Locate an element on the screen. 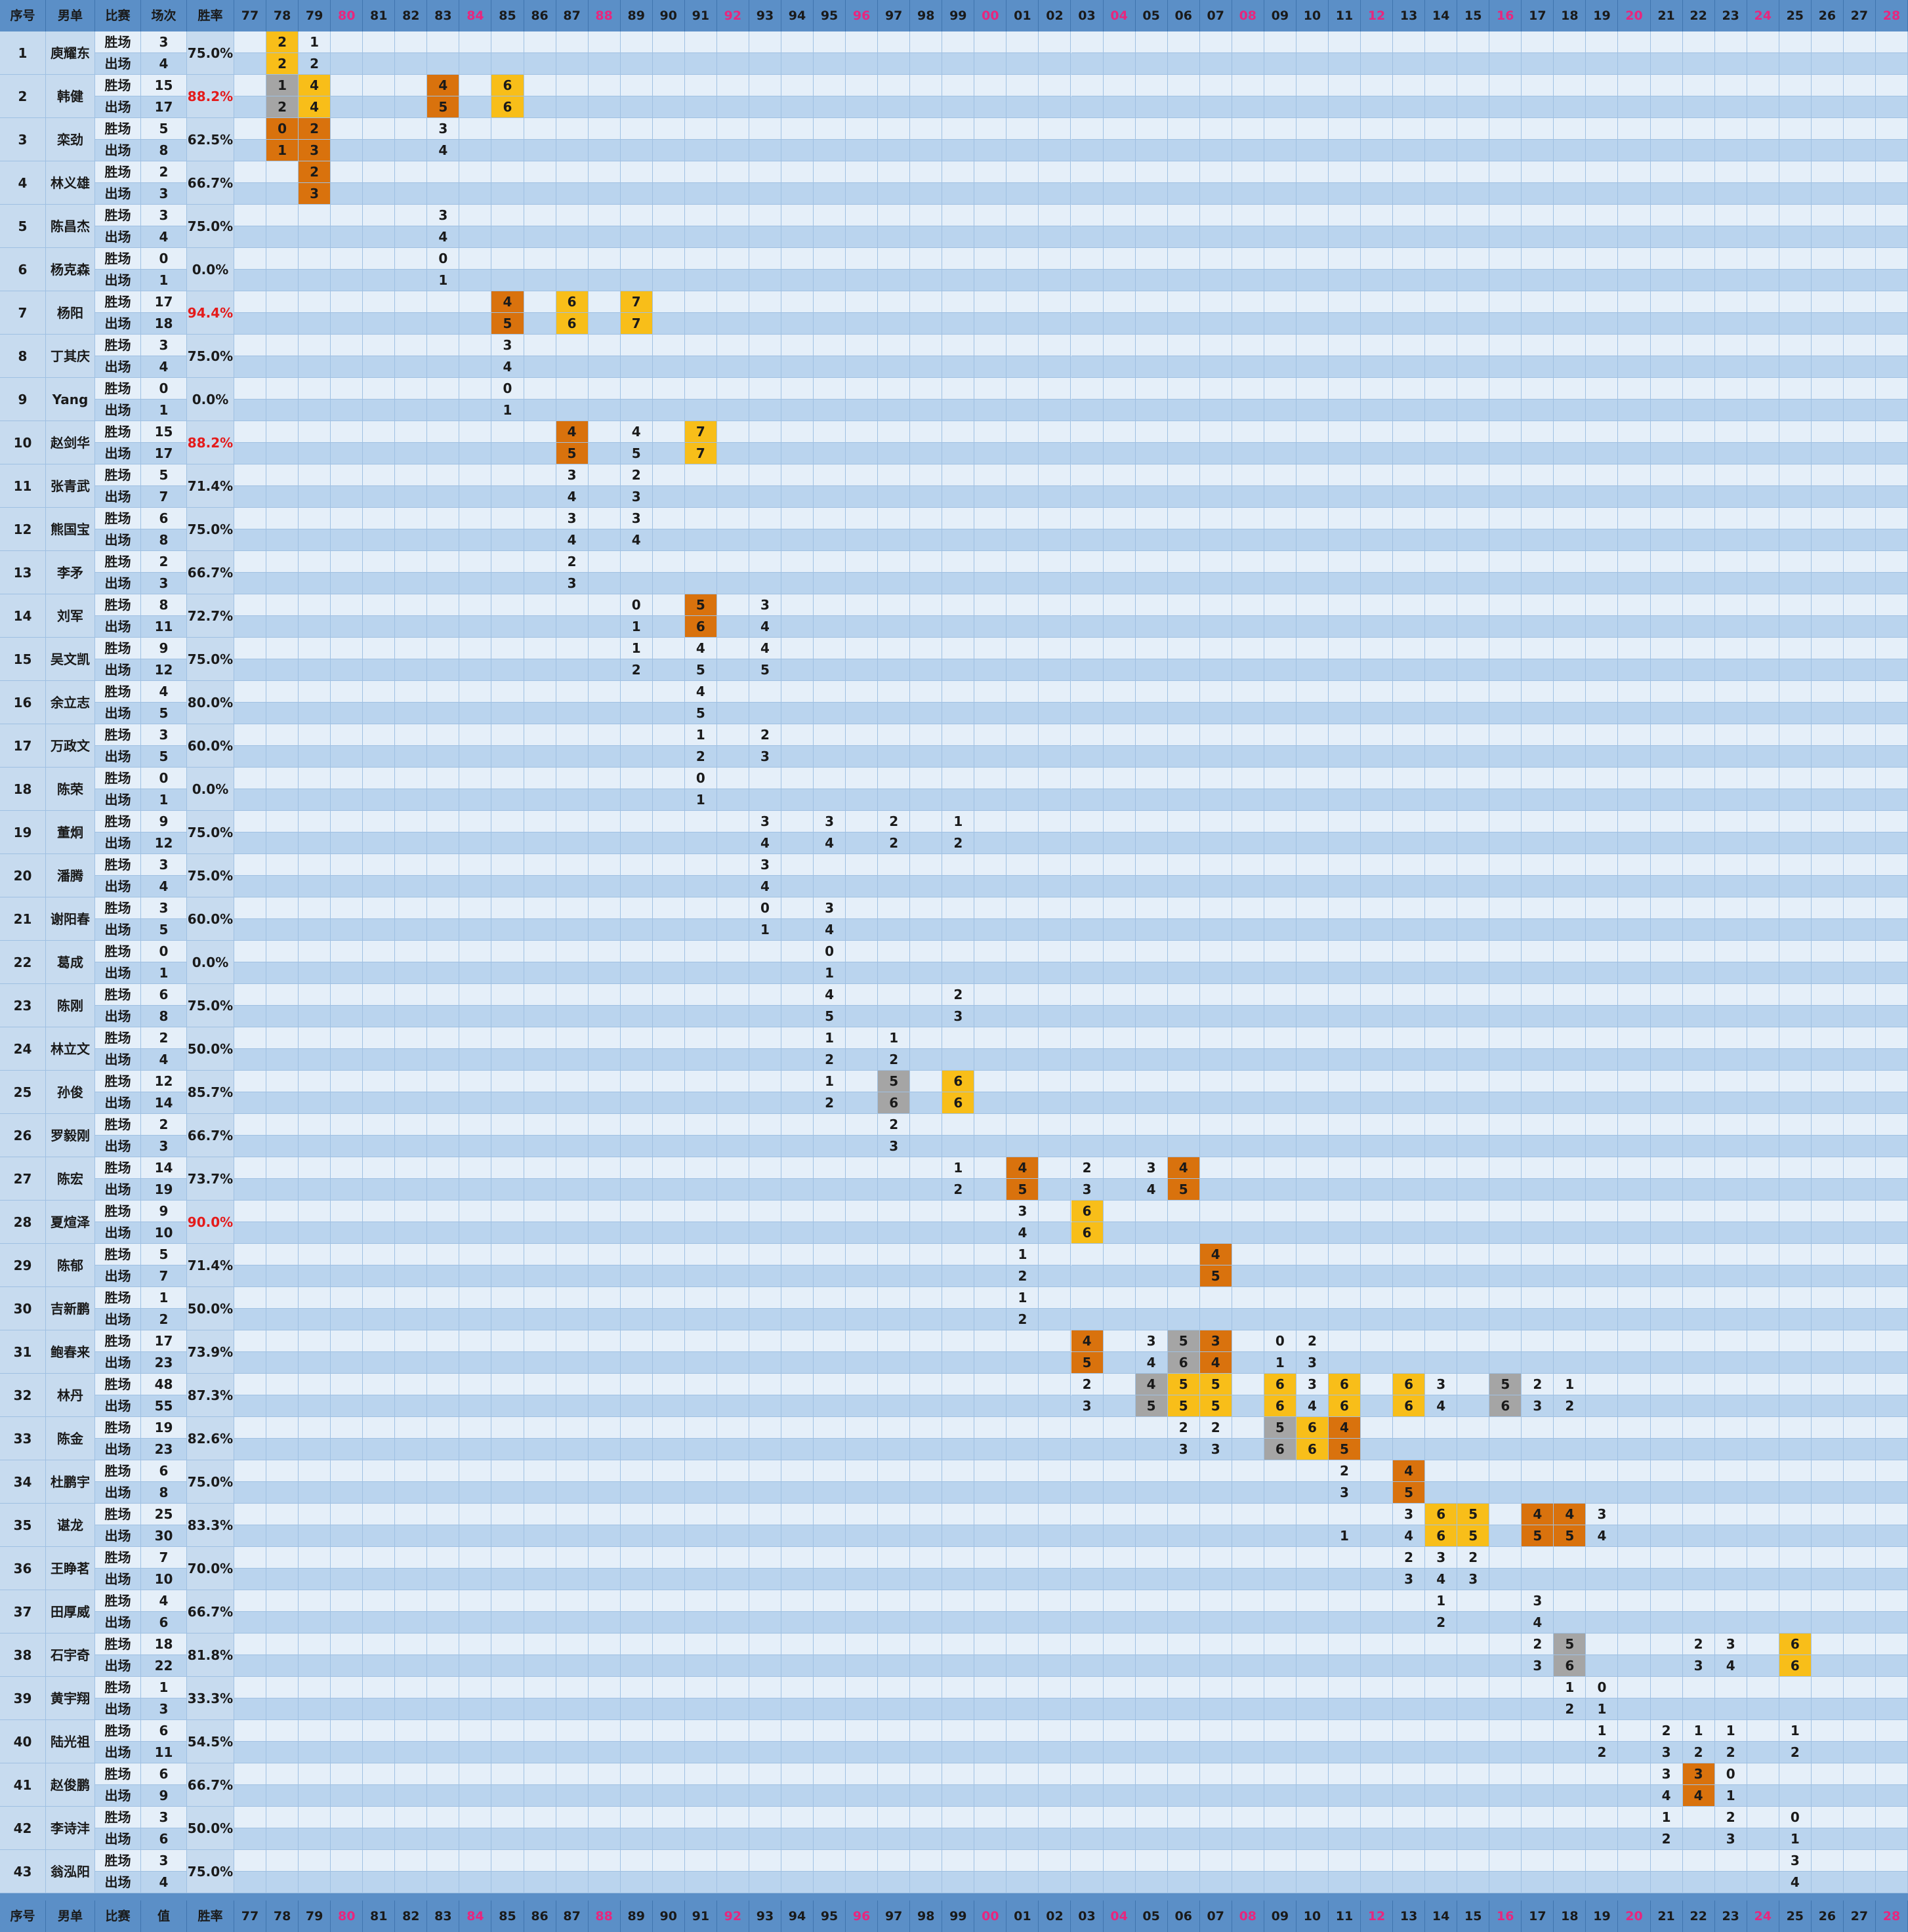 This screenshot has width=1908, height=1932. header-type: 比赛 is located at coordinates (118, 15).